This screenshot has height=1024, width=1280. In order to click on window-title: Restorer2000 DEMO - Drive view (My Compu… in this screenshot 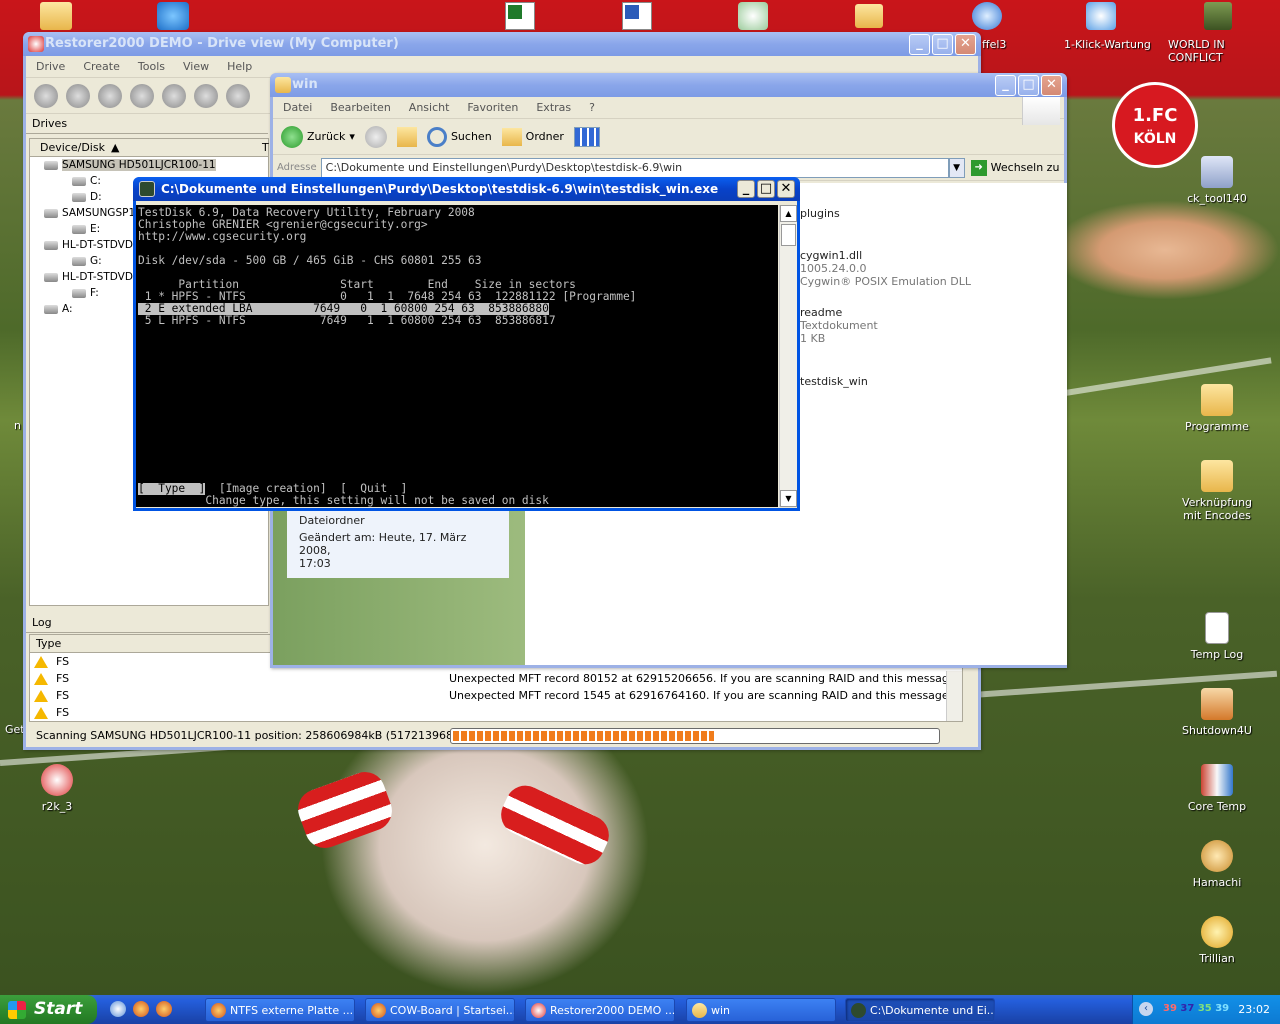, I will do `click(222, 43)`.